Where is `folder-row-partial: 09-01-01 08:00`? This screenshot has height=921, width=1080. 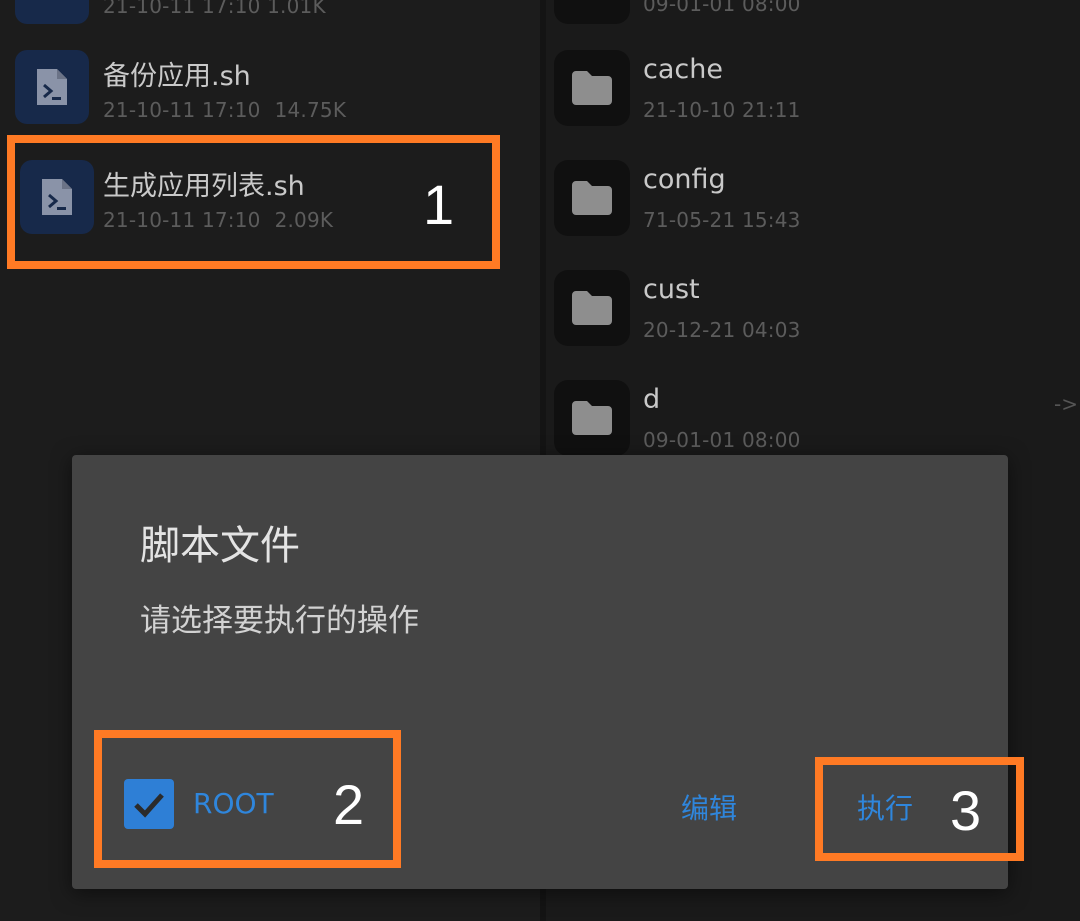 folder-row-partial: 09-01-01 08:00 is located at coordinates (813, 24).